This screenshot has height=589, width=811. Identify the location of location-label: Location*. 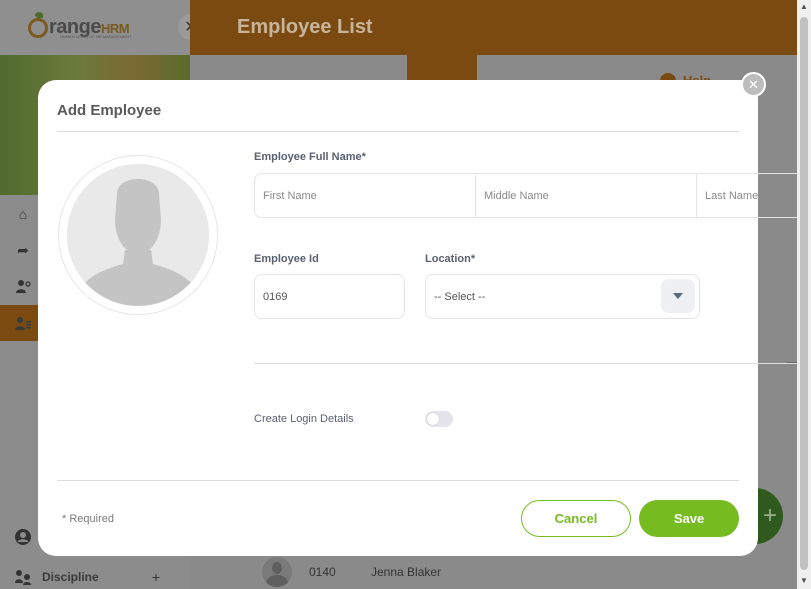
(450, 259).